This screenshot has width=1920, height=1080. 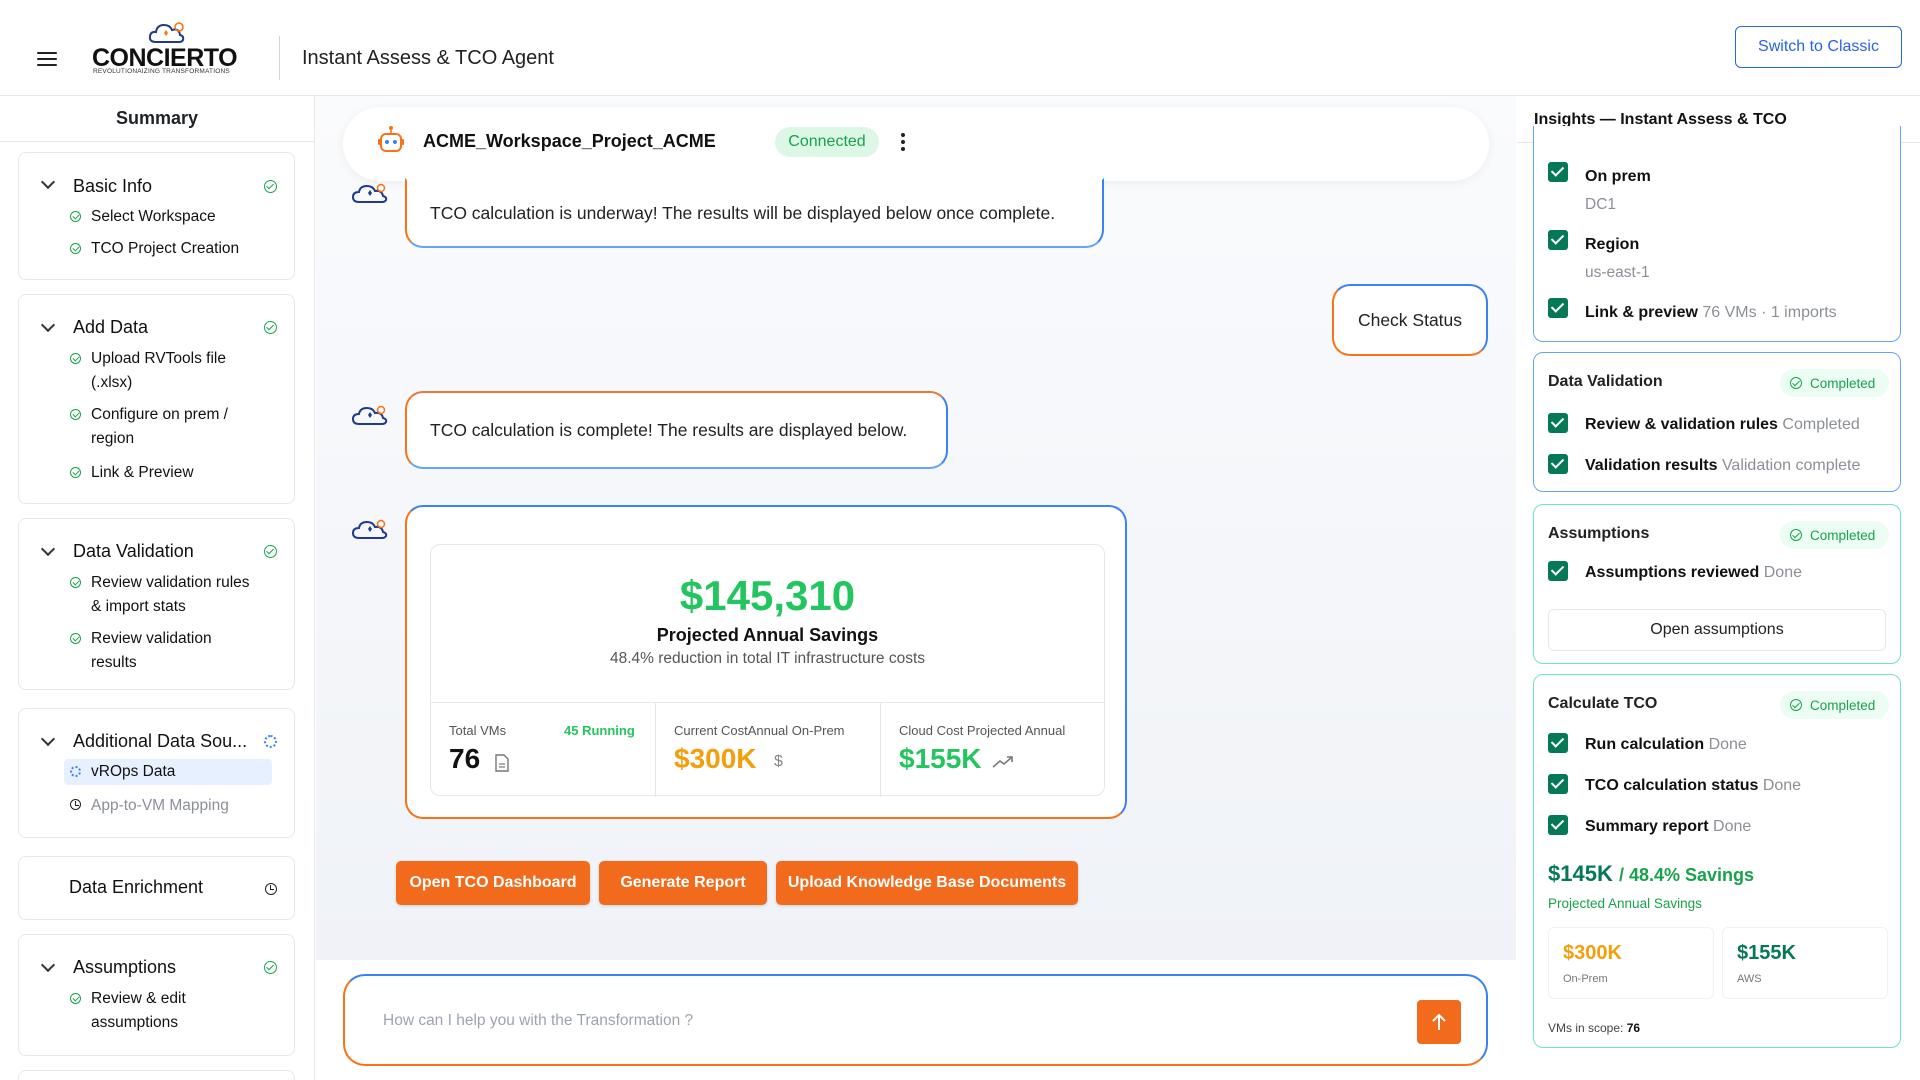 I want to click on section-data-enrichment: Data Enrichment, so click(x=156, y=888).